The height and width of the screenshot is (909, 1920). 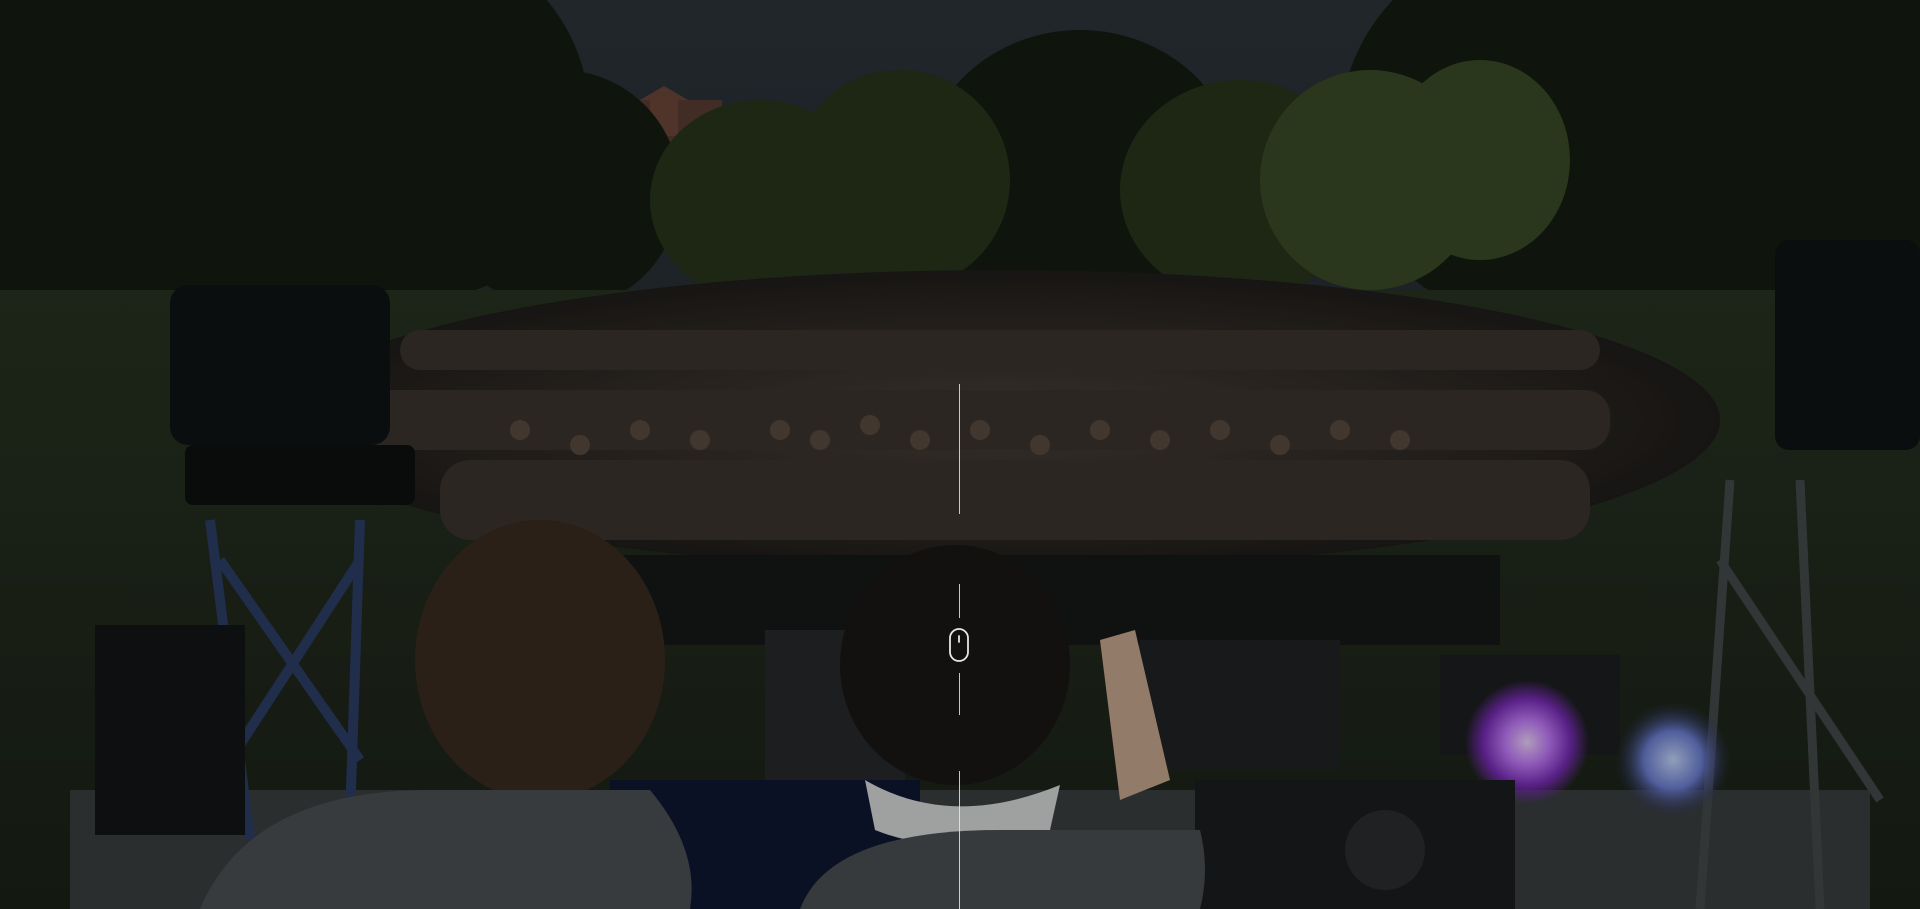 I want to click on mouse-scroll-icon, so click(x=959, y=645).